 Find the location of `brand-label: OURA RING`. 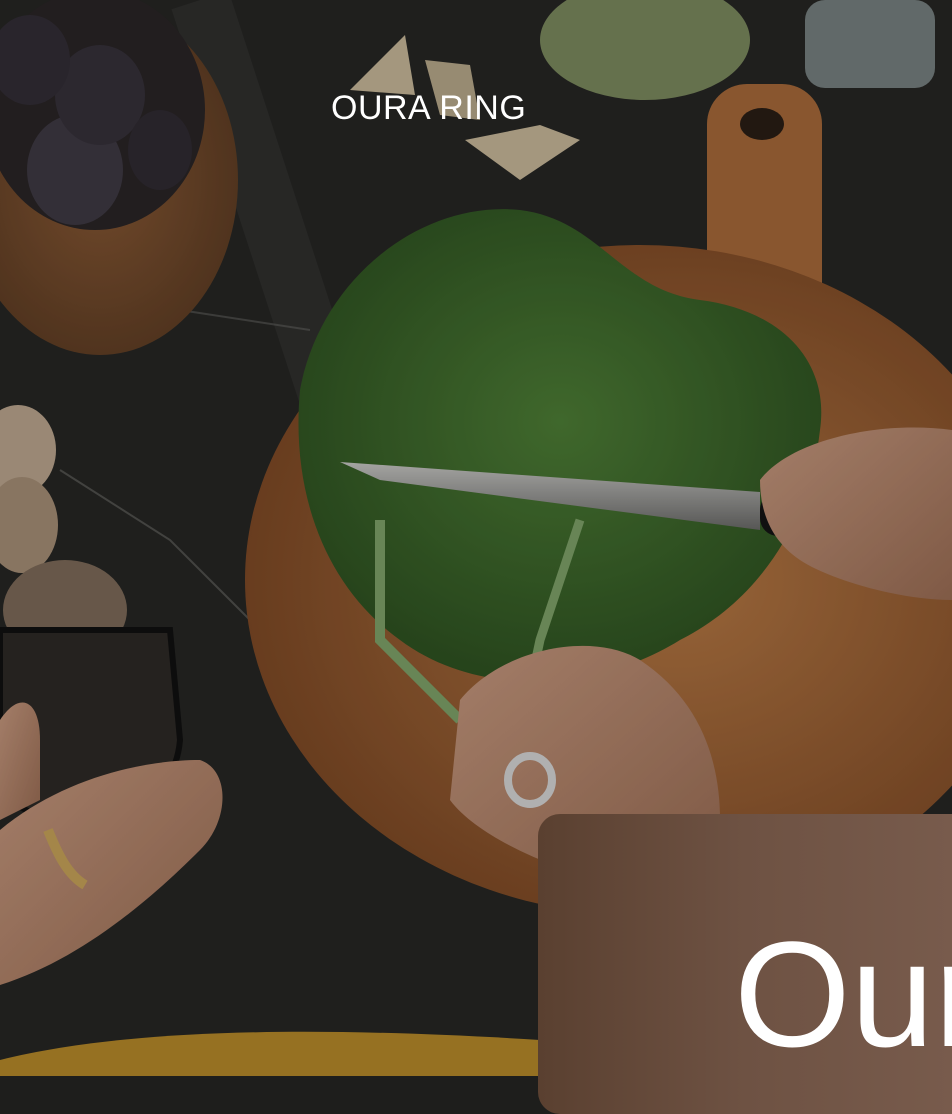

brand-label: OURA RING is located at coordinates (429, 108).